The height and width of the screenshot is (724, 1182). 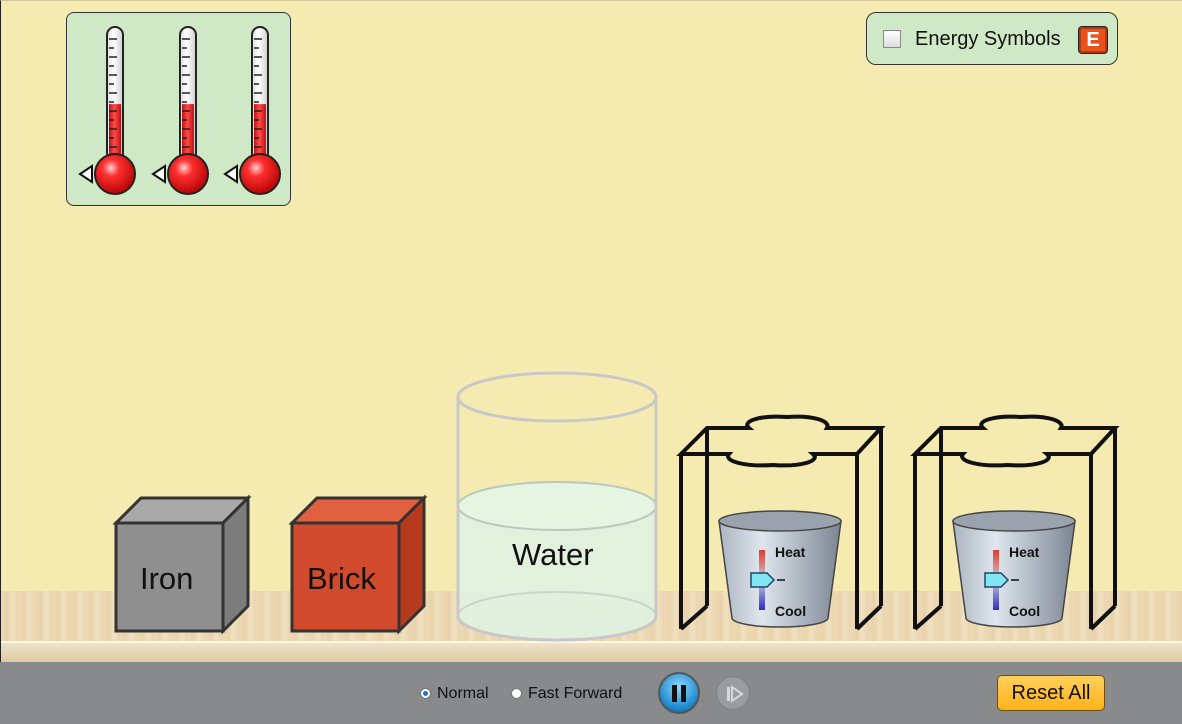 I want to click on normal-speed-label: Normal, so click(x=463, y=694).